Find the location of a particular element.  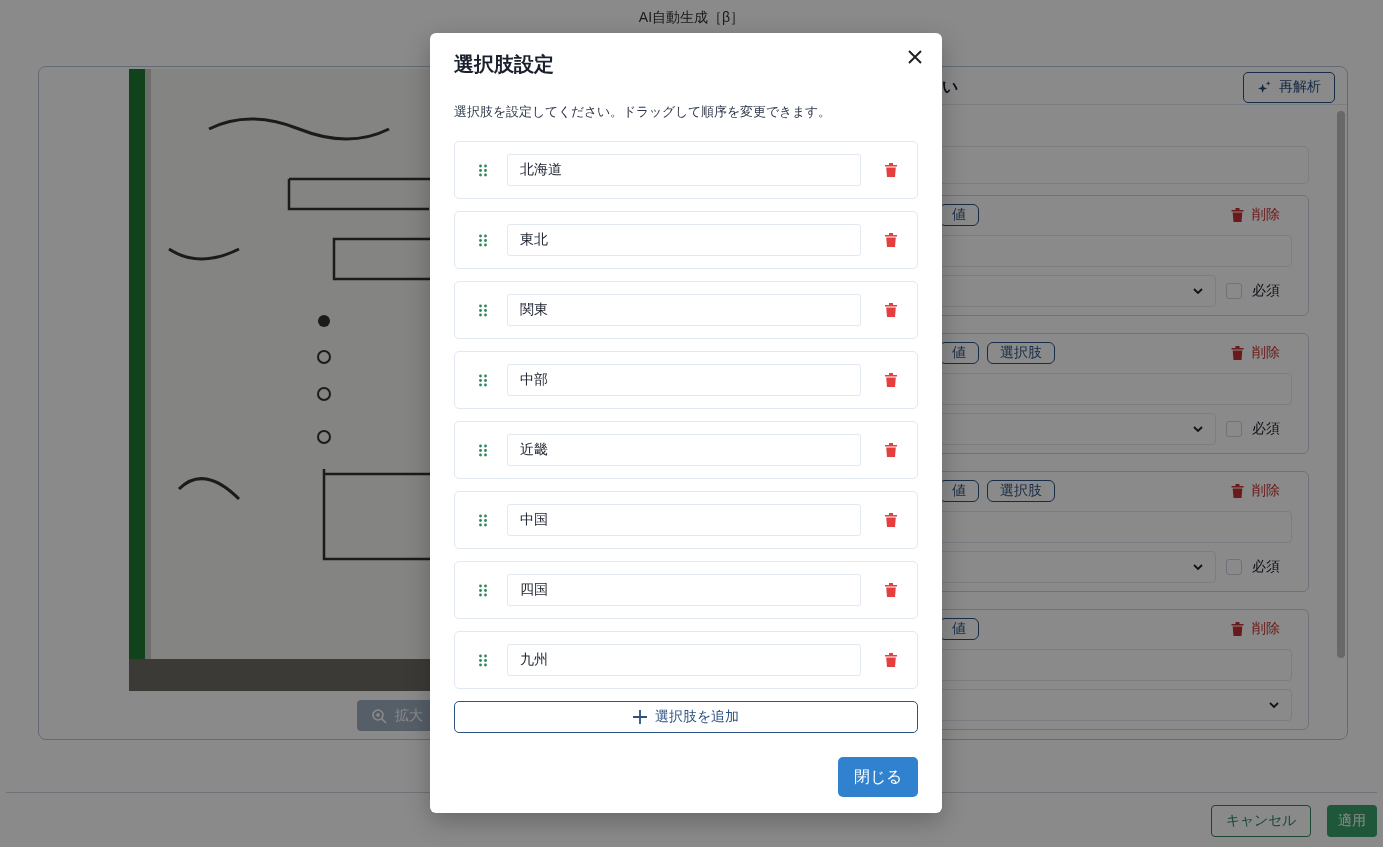

option-input: 近畿 is located at coordinates (684, 450).